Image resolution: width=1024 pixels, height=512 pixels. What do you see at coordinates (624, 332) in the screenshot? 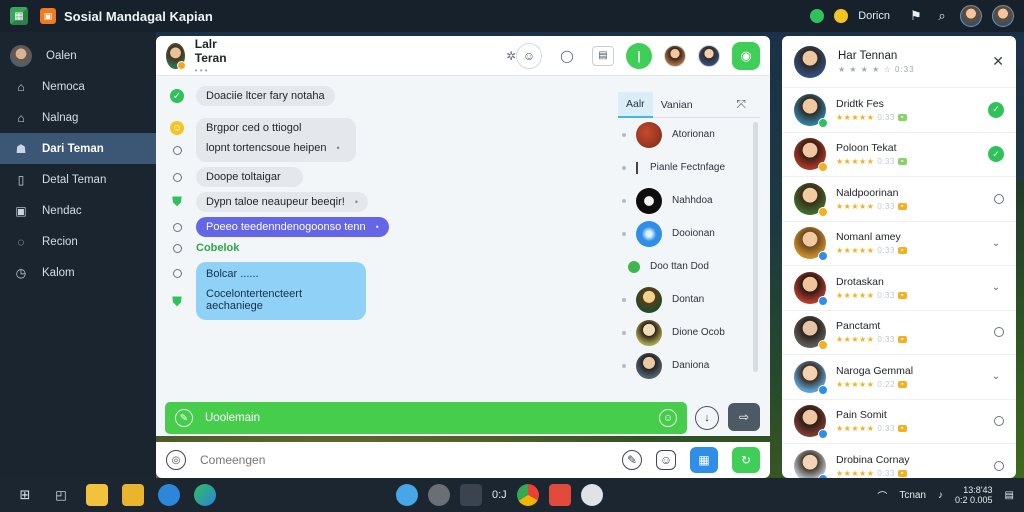
I see `bullet` at bounding box center [624, 332].